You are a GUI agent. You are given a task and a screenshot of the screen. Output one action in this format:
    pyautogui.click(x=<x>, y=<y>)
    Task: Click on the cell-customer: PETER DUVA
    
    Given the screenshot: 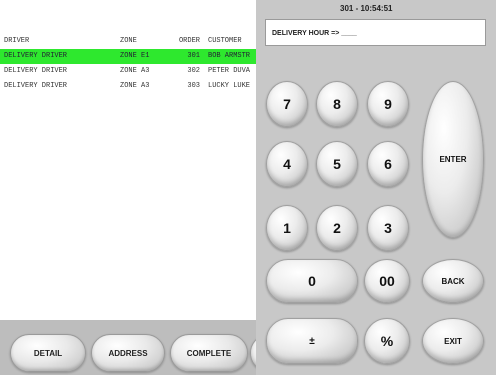 What is the action you would take?
    pyautogui.click(x=229, y=71)
    